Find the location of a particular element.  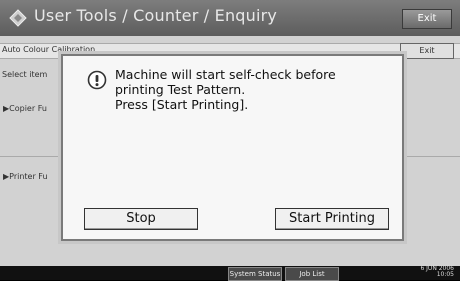

status-bar: System Status Job List 6 JUN 2006 10:05 is located at coordinates (230, 273).